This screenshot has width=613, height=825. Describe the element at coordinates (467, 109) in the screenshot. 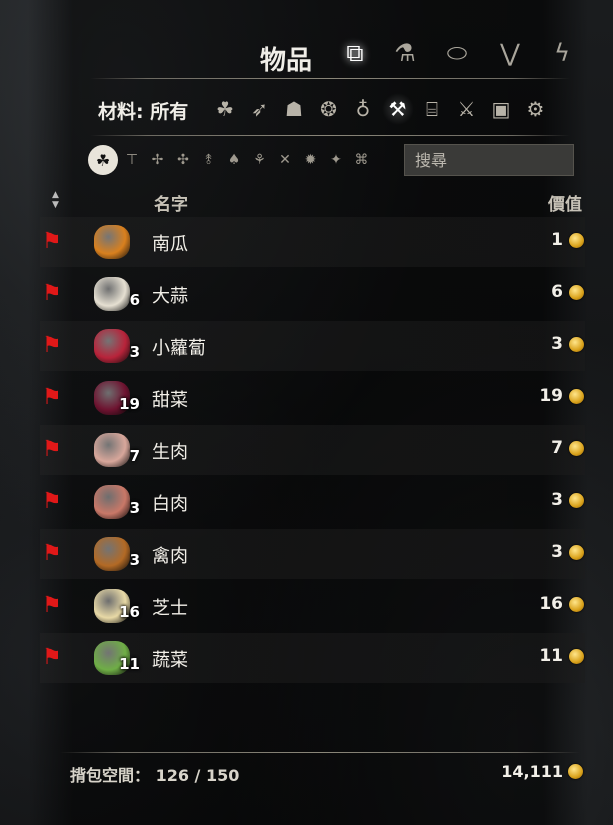

I see `sword-bone-icon: ⚔` at that location.